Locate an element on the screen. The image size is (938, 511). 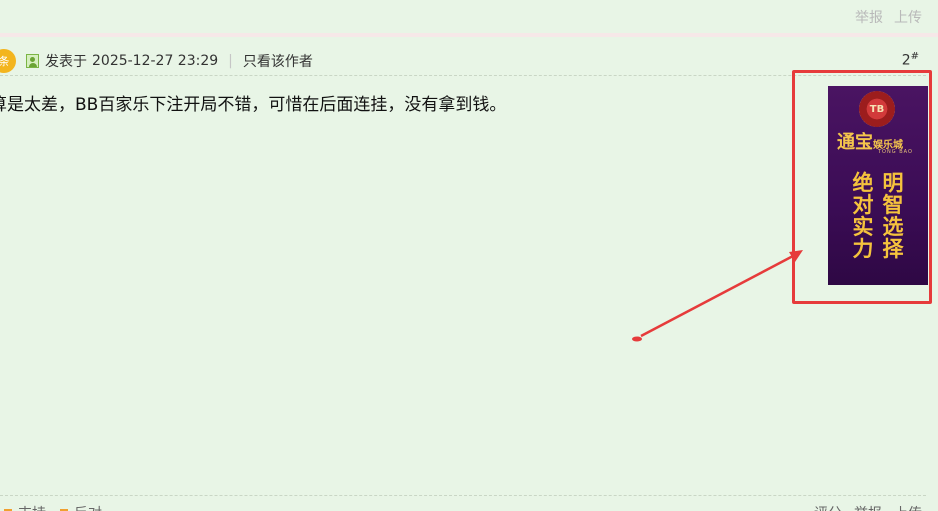
post-datetime: 2025-12-27 23:29 is located at coordinates (155, 61).